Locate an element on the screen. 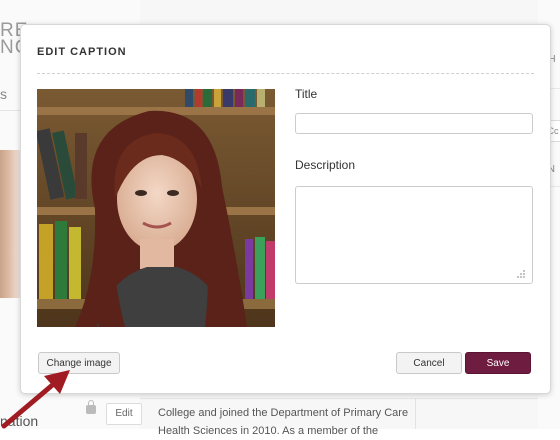 The height and width of the screenshot is (440, 560). annotation-arrow-icon is located at coordinates (35, 399).